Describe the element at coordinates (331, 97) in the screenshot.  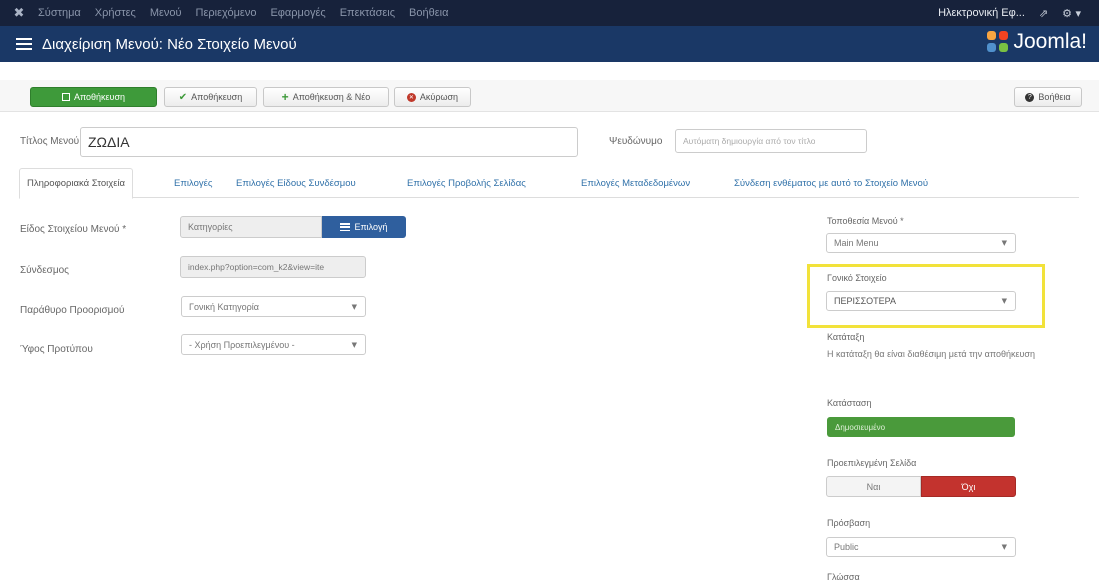
I see `save-new-label: Αποθήκευση & Νέο` at that location.